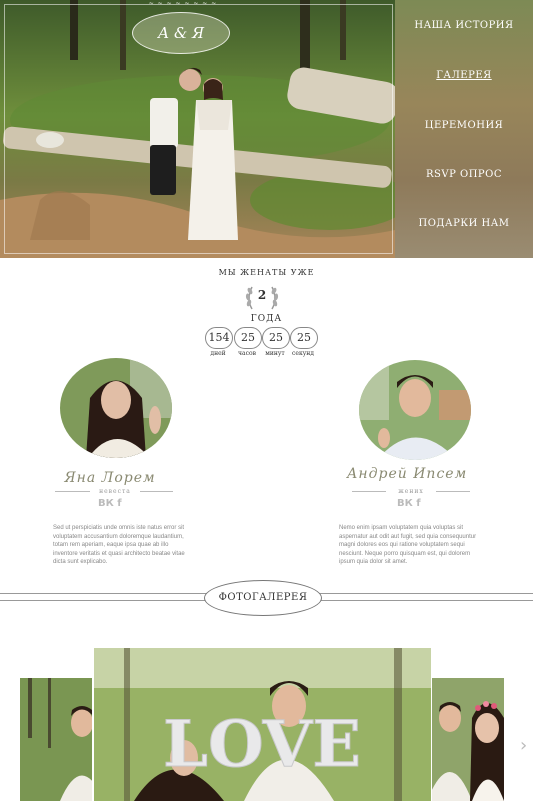 Image resolution: width=533 pixels, height=801 pixels. I want to click on gallery-photo-left, so click(56, 739).